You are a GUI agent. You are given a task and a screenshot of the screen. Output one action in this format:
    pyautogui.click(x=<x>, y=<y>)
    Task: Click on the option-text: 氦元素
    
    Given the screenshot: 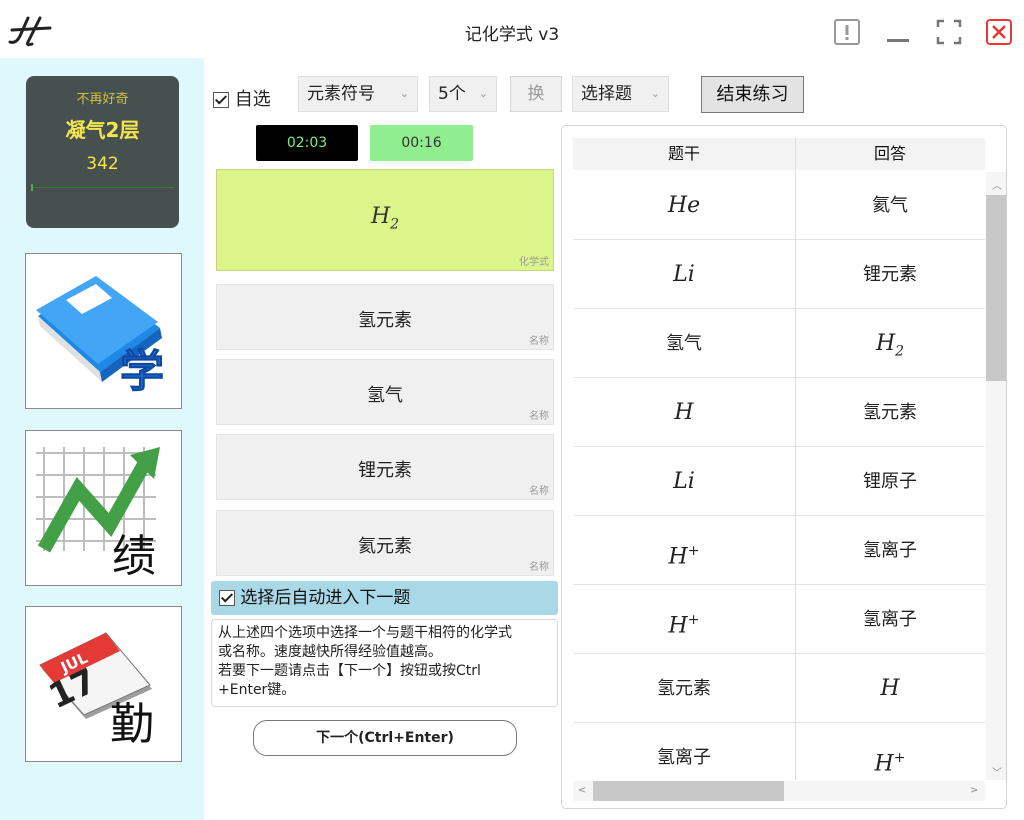 What is the action you would take?
    pyautogui.click(x=385, y=546)
    